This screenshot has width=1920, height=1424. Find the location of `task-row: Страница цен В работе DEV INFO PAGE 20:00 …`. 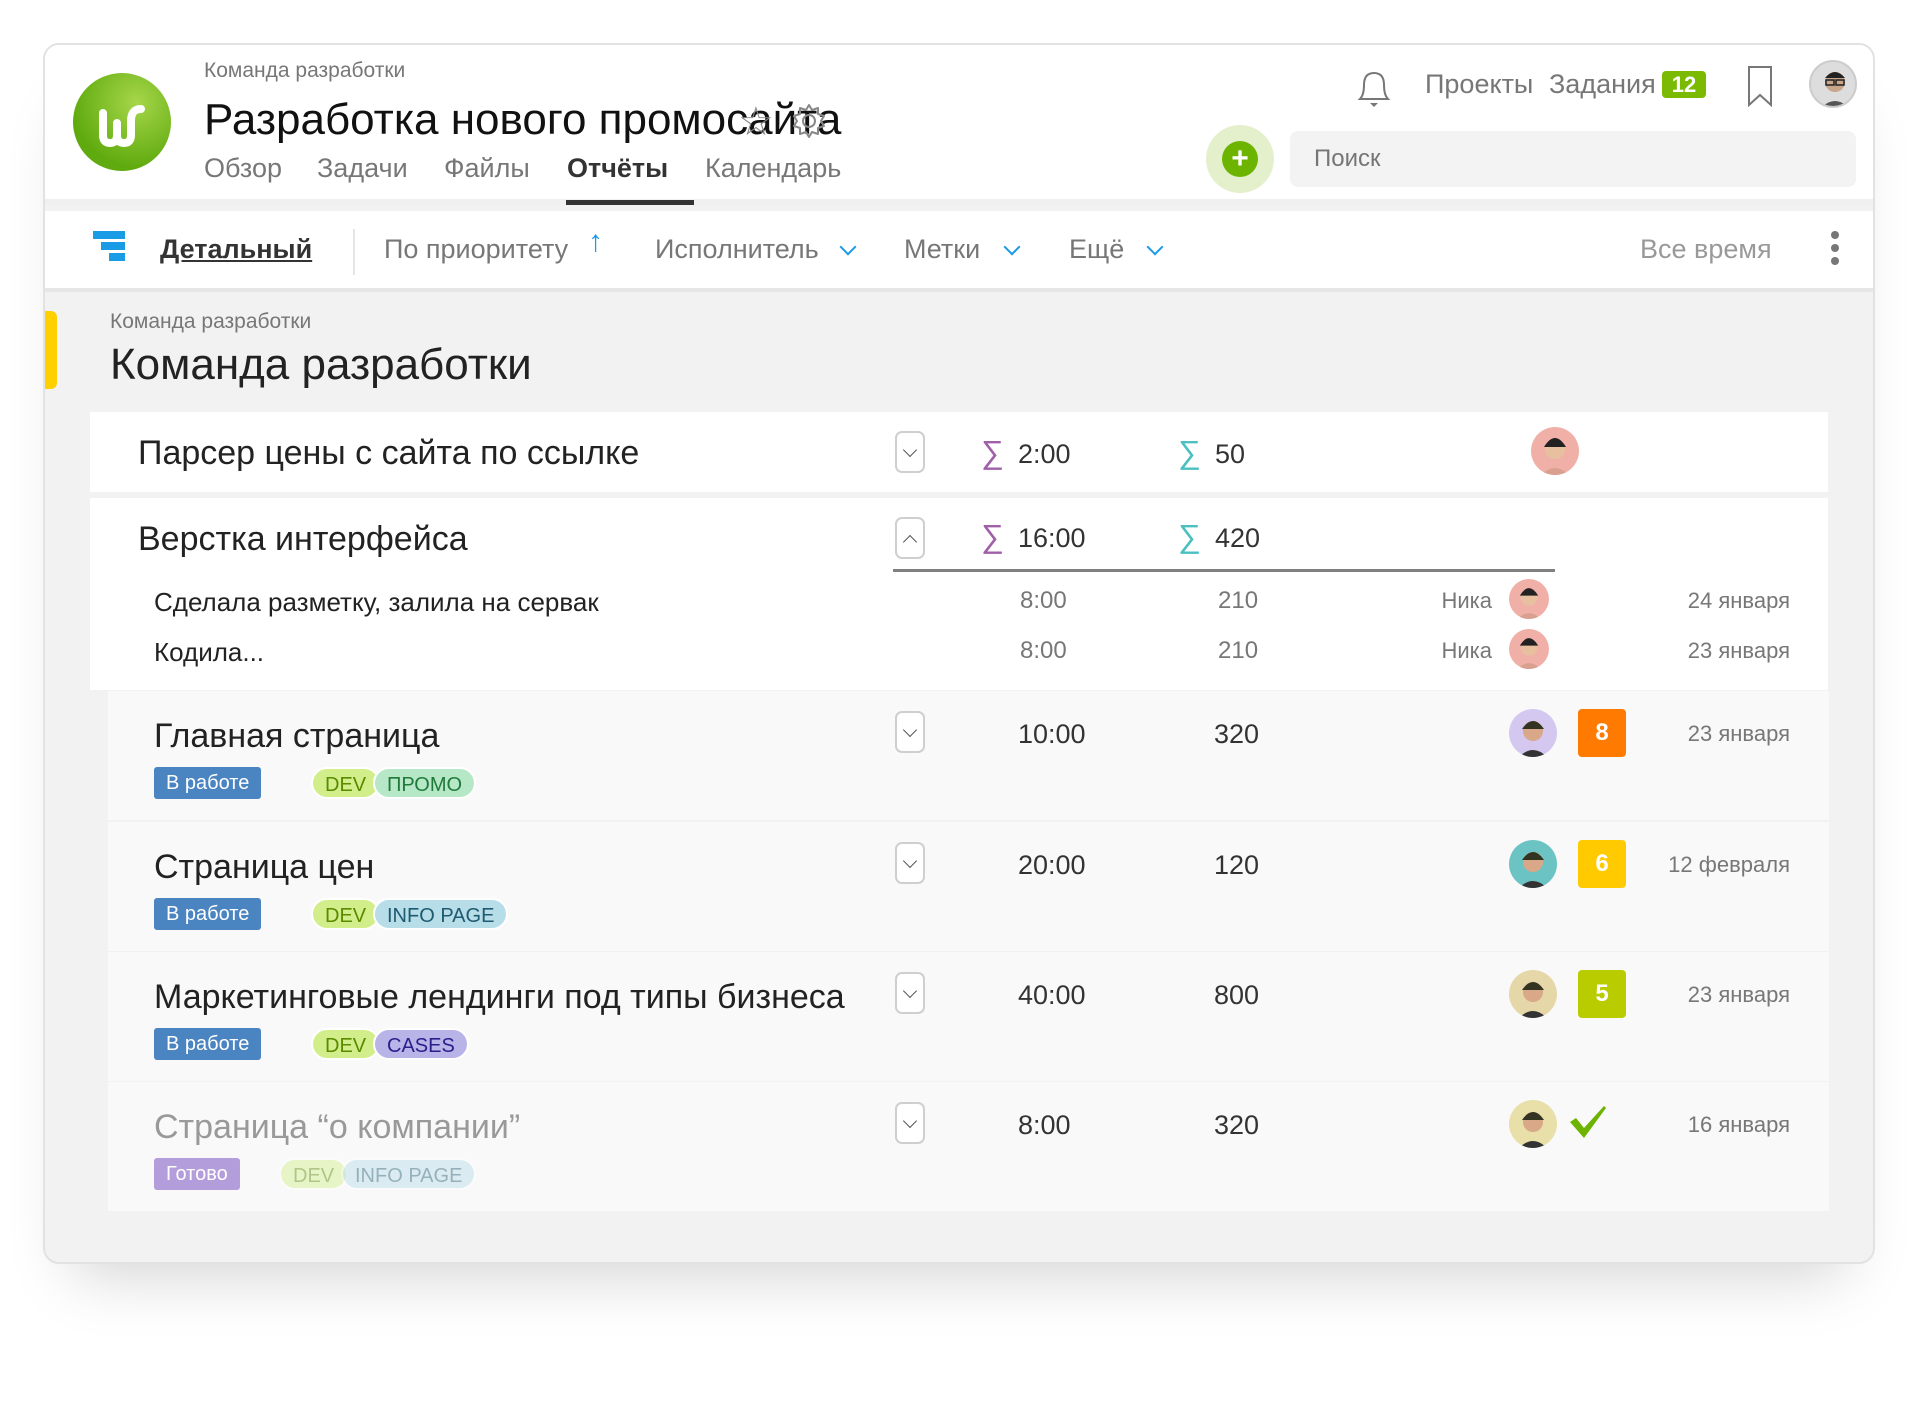

task-row: Страница цен В работе DEV INFO PAGE 20:00 … is located at coordinates (968, 886).